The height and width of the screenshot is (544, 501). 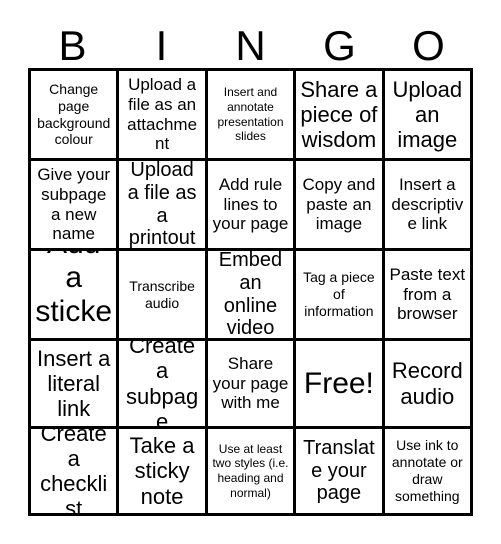 I want to click on bingo-cell-label: Free!, so click(x=338, y=383).